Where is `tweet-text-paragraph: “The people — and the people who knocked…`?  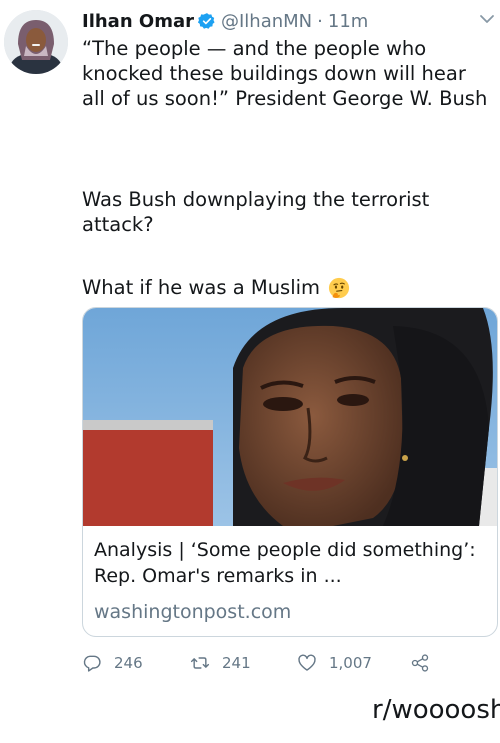 tweet-text-paragraph: “The people — and the people who knocked… is located at coordinates (285, 73).